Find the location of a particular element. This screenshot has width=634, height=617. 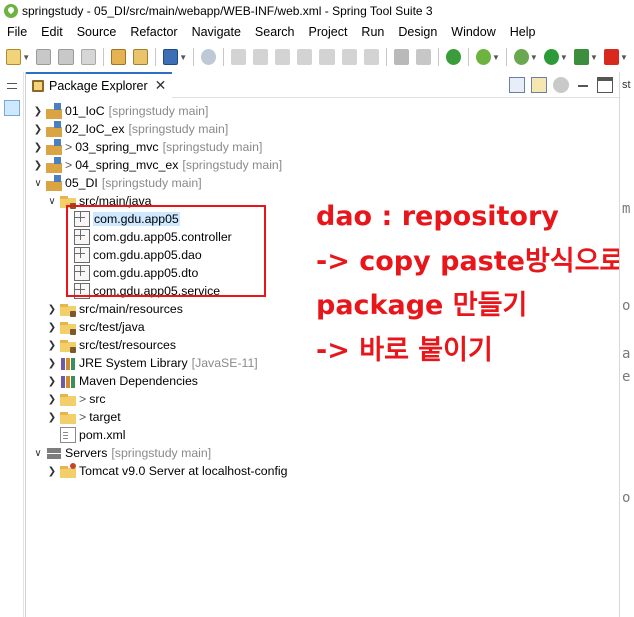

maximize-icon is located at coordinates (605, 85).